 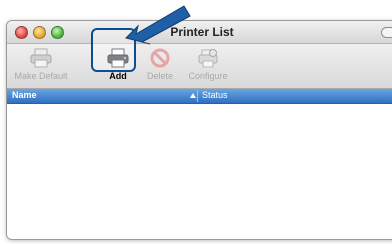 I want to click on column-name-header: Name, so click(x=24, y=95).